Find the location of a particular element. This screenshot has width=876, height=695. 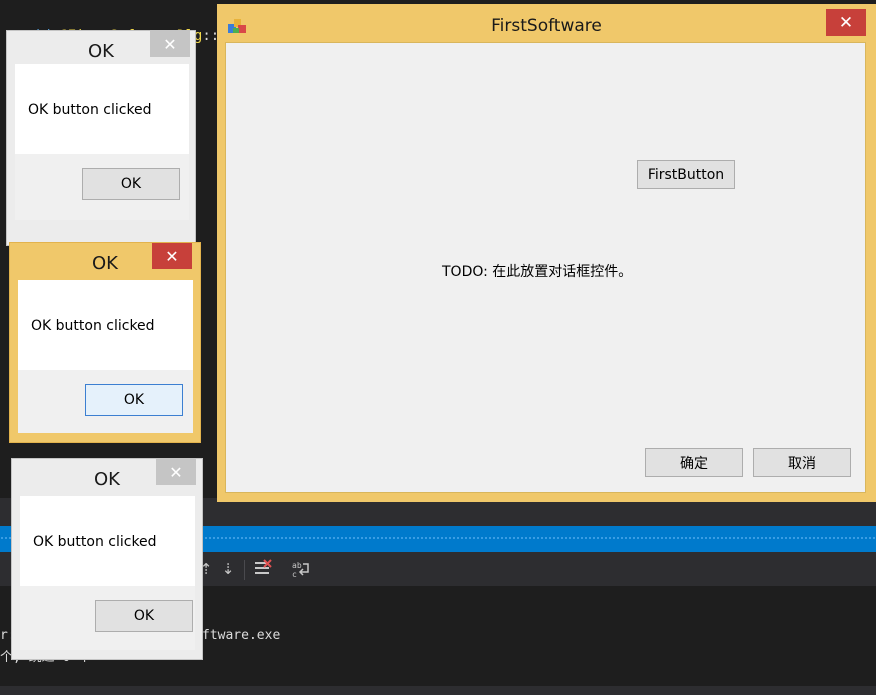

output-line: ftware.exe is located at coordinates (241, 635).